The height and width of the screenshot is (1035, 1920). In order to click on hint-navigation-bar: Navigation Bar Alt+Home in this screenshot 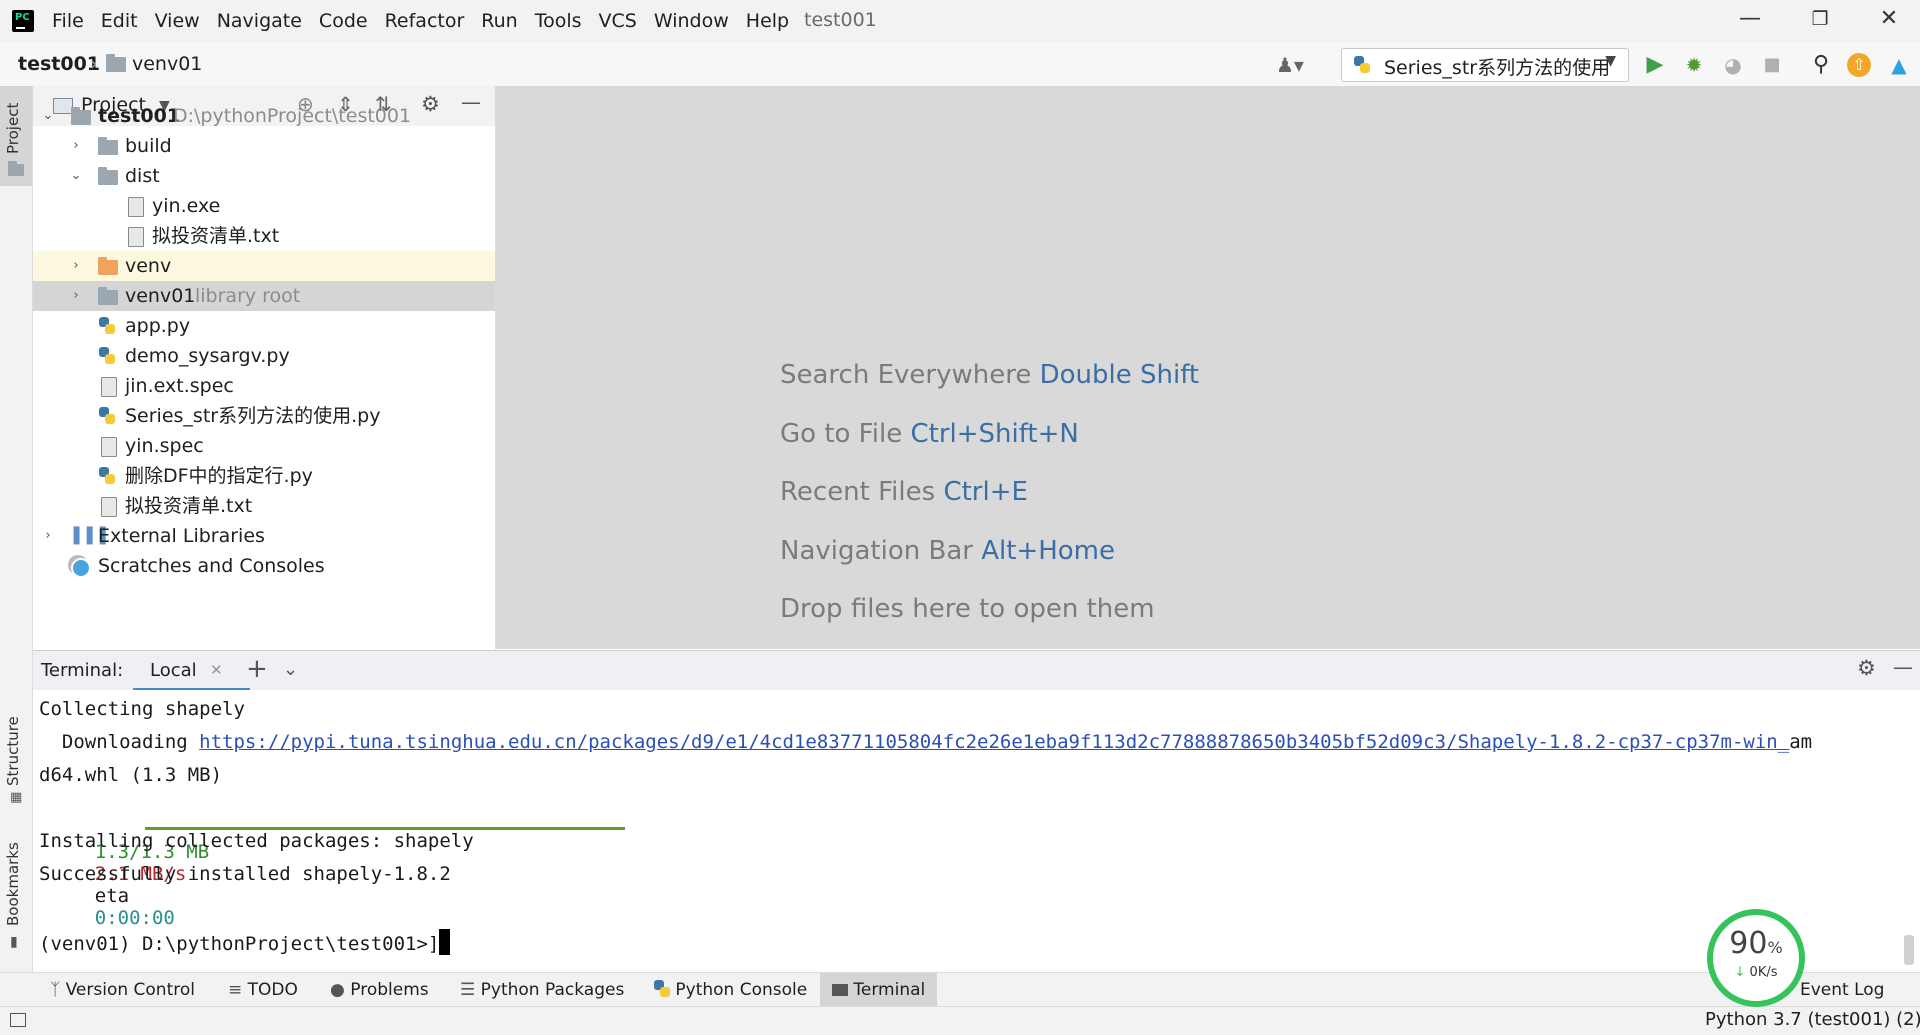, I will do `click(947, 551)`.